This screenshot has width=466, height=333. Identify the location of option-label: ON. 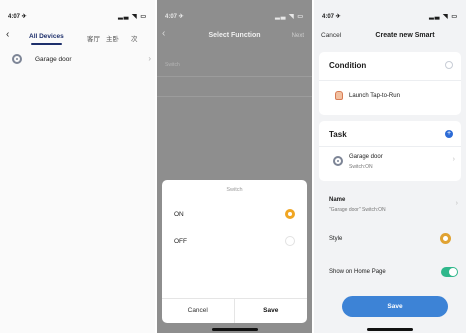
(179, 214).